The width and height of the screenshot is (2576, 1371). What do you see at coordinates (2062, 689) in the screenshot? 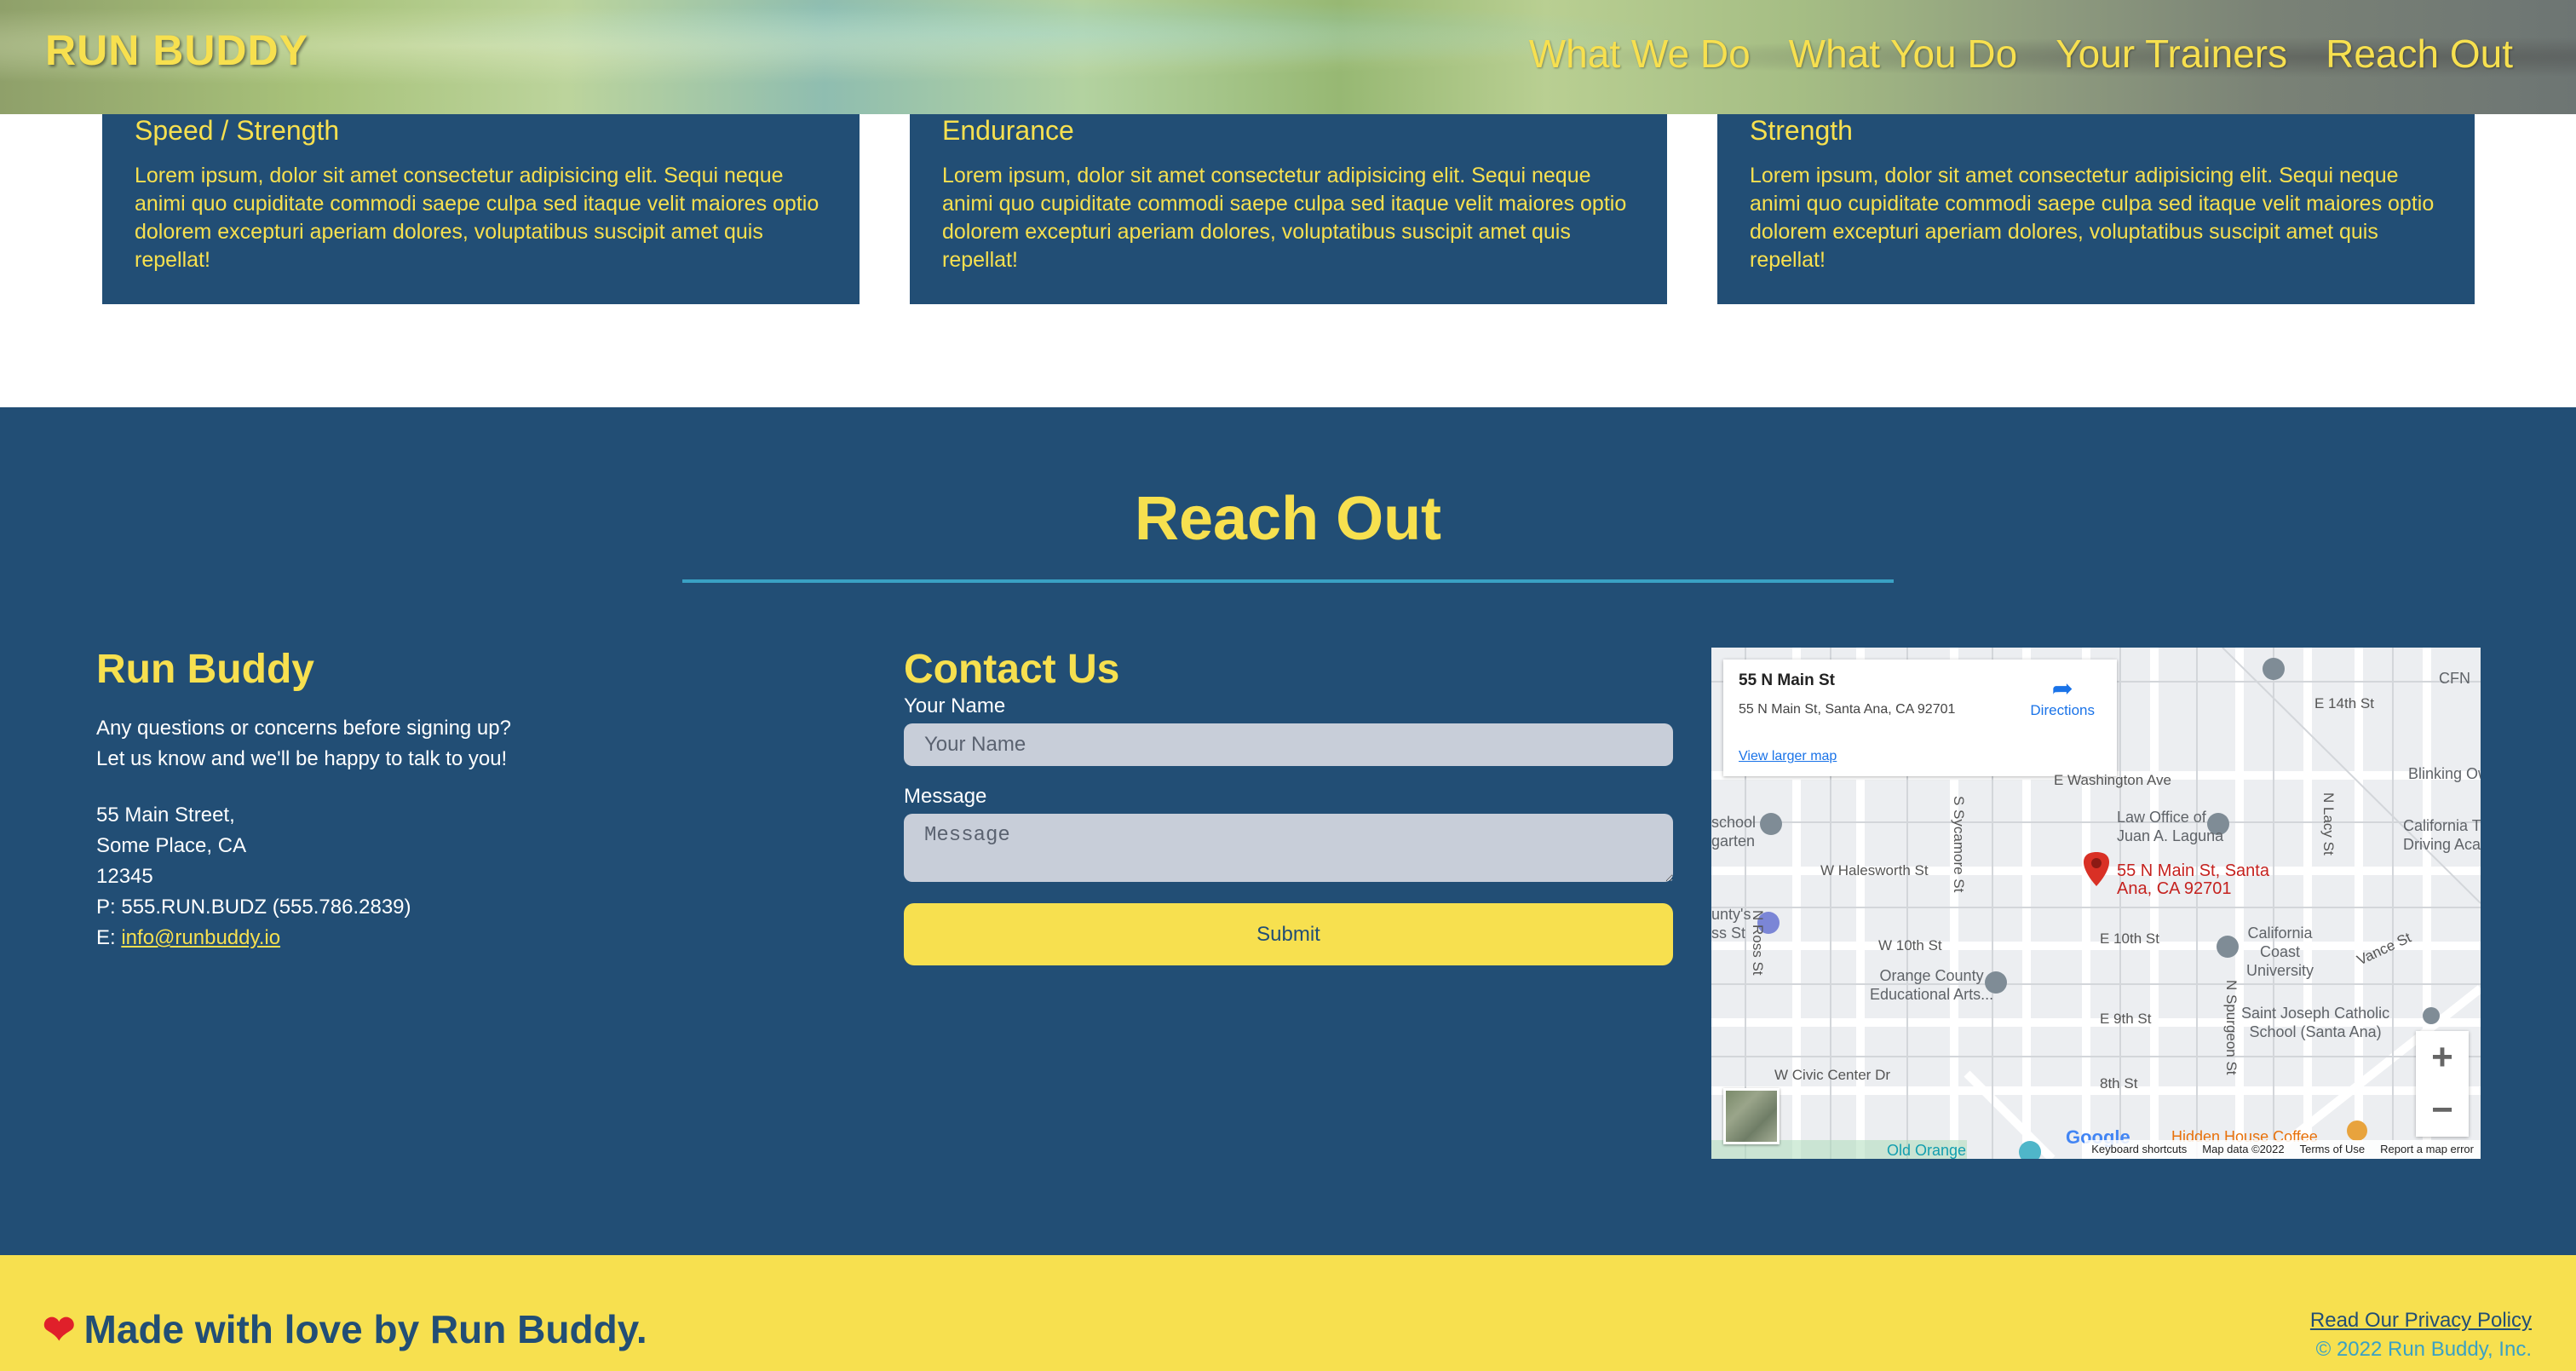
I see `directions-icon: ➦` at bounding box center [2062, 689].